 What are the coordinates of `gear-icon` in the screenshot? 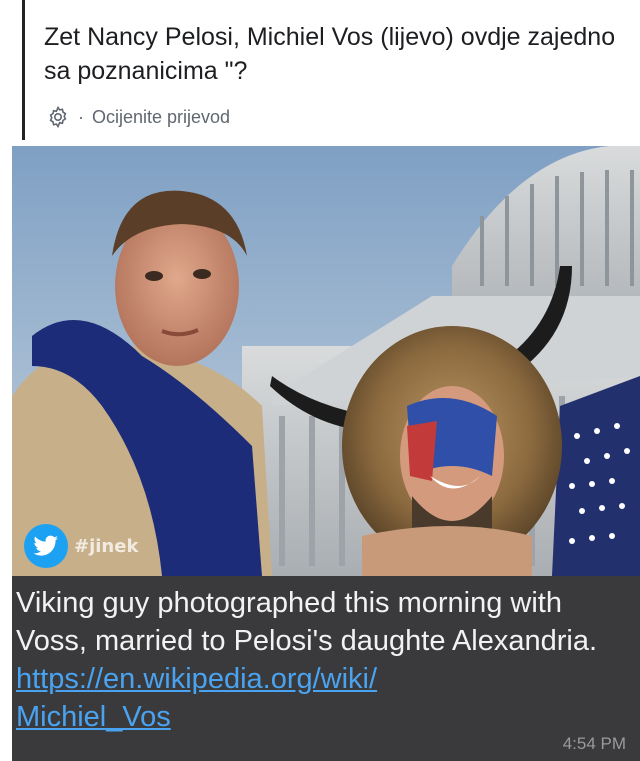 It's located at (58, 117).